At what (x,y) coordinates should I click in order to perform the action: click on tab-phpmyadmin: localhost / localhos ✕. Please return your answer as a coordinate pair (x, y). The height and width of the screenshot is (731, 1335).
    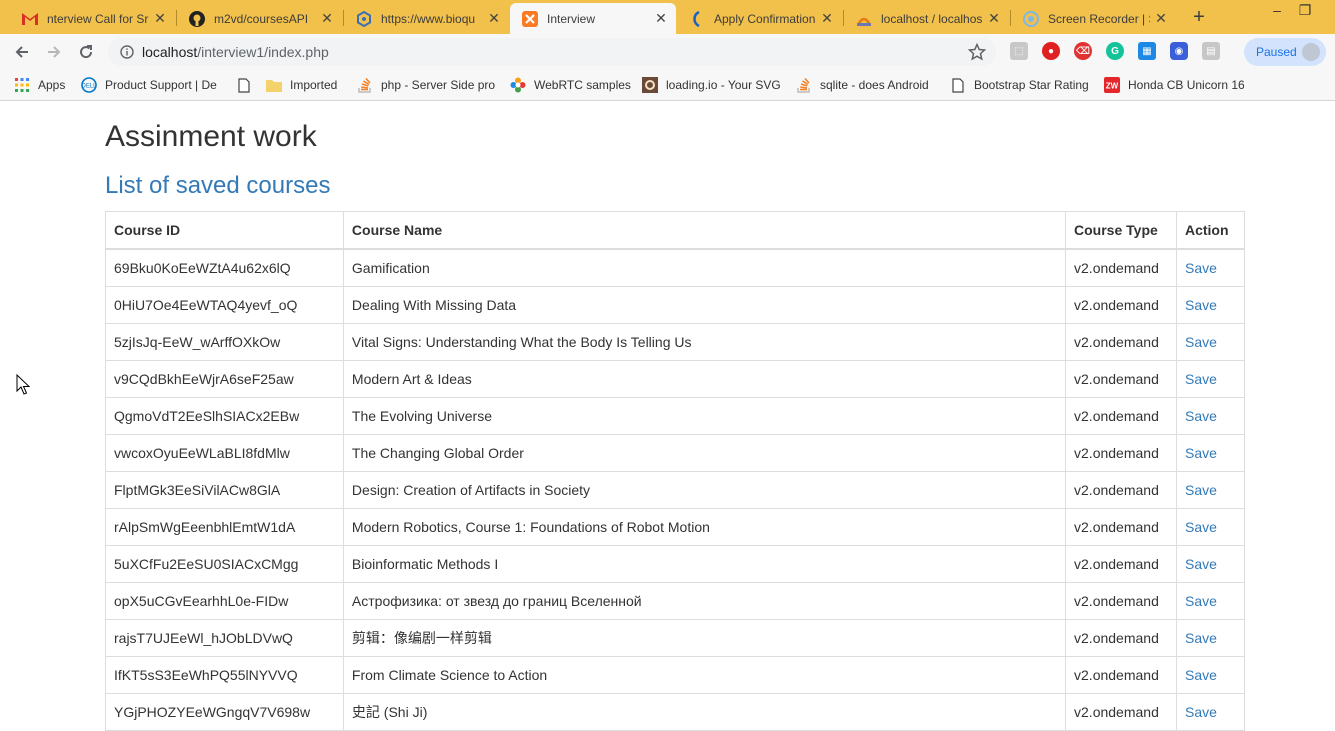
    Looking at the image, I should click on (926, 18).